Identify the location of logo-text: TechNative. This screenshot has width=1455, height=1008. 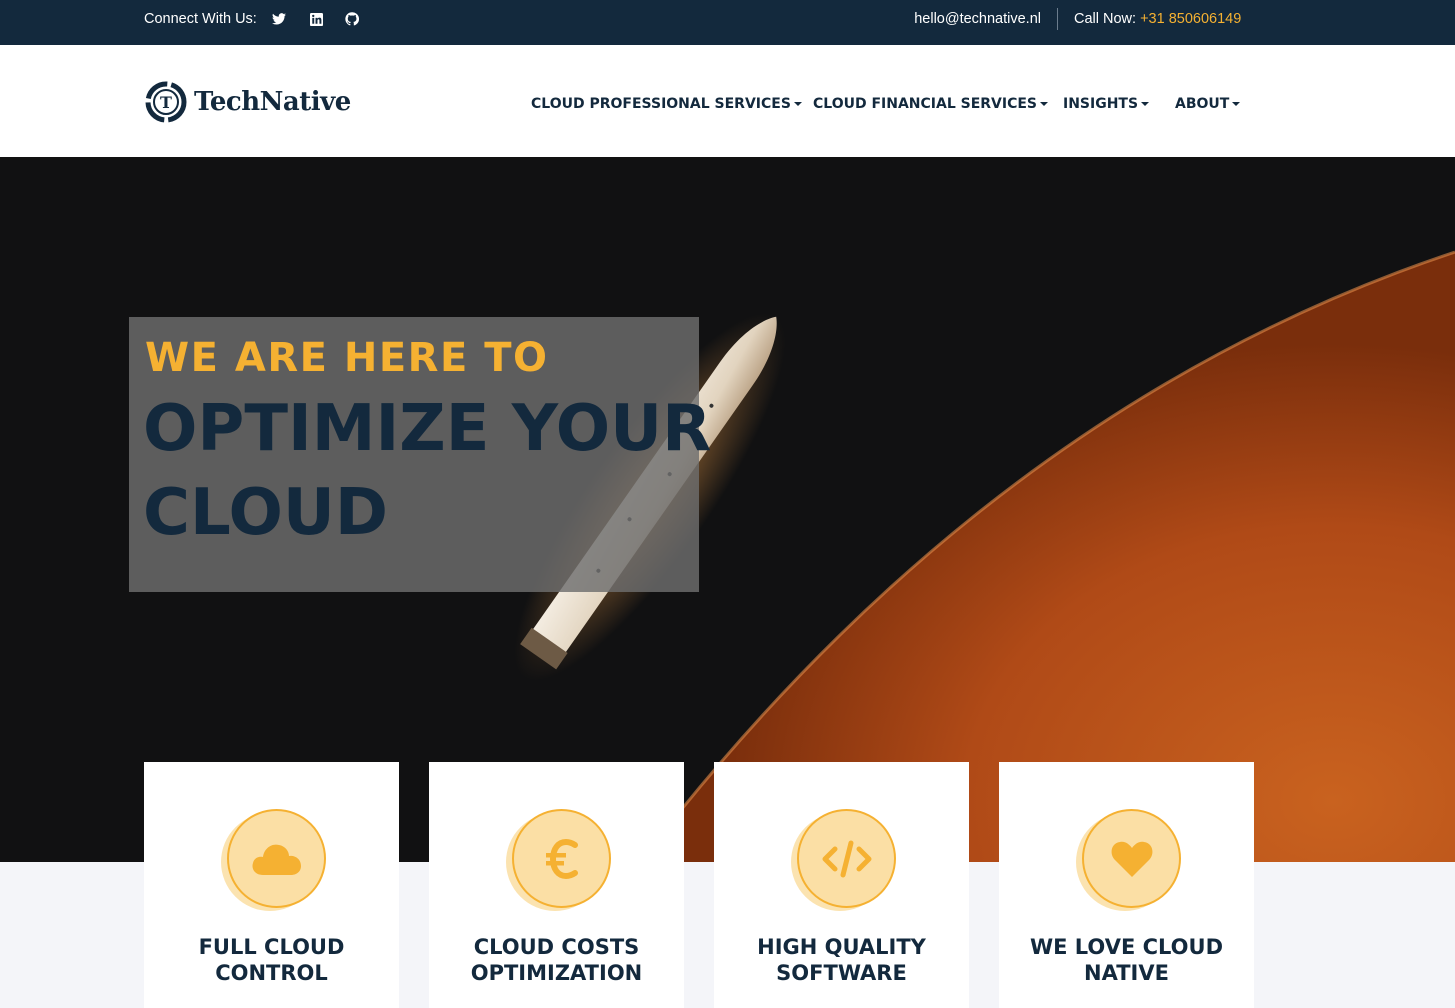
(272, 102).